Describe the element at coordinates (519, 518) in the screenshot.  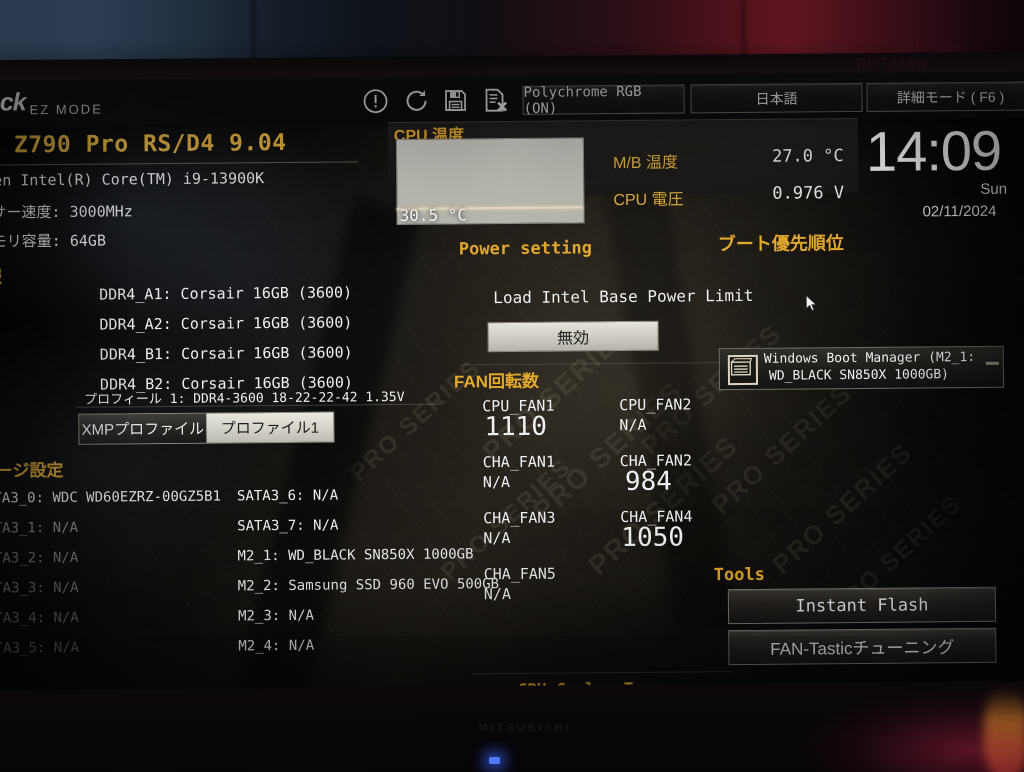
I see `fan-name: CHA_FAN3` at that location.